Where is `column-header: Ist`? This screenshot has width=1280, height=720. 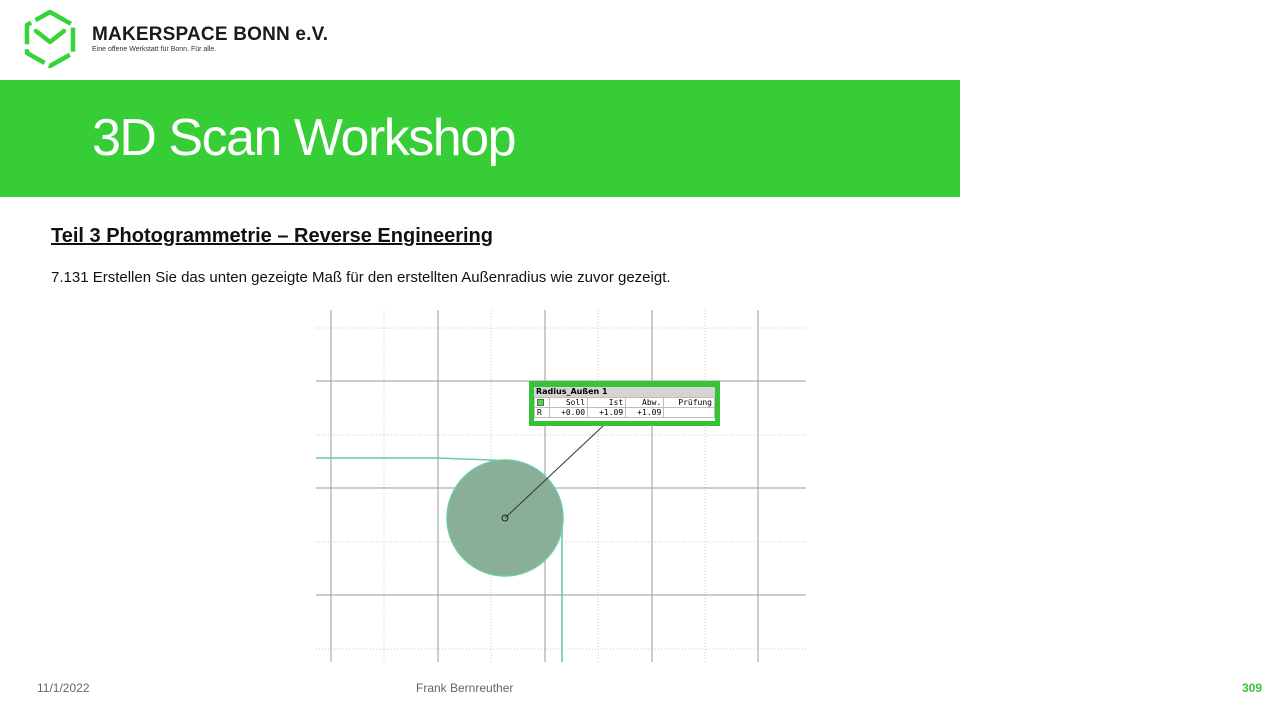
column-header: Ist is located at coordinates (607, 402).